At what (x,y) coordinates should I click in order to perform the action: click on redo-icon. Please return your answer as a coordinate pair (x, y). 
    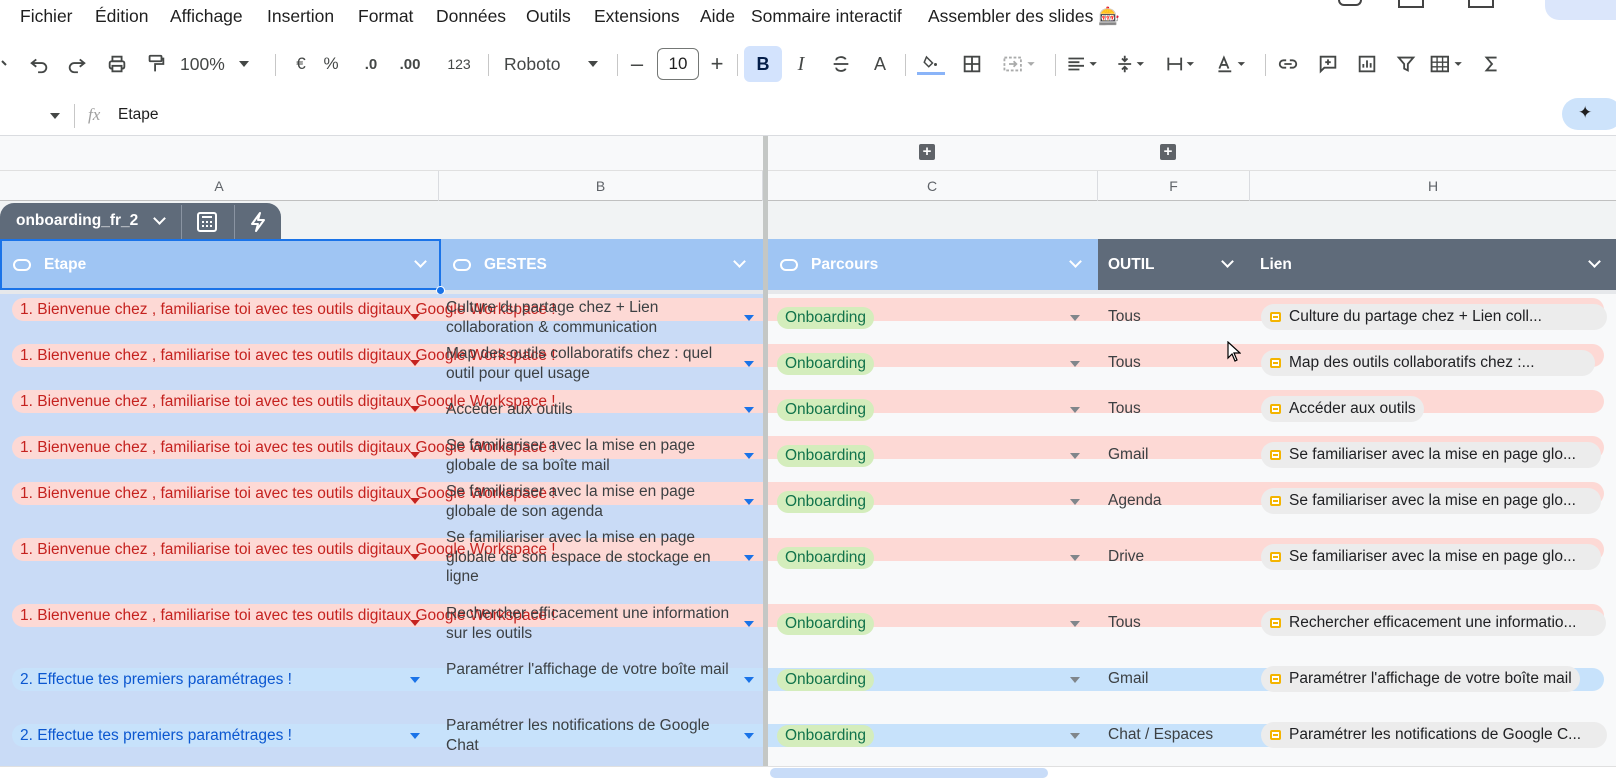
    Looking at the image, I should click on (77, 64).